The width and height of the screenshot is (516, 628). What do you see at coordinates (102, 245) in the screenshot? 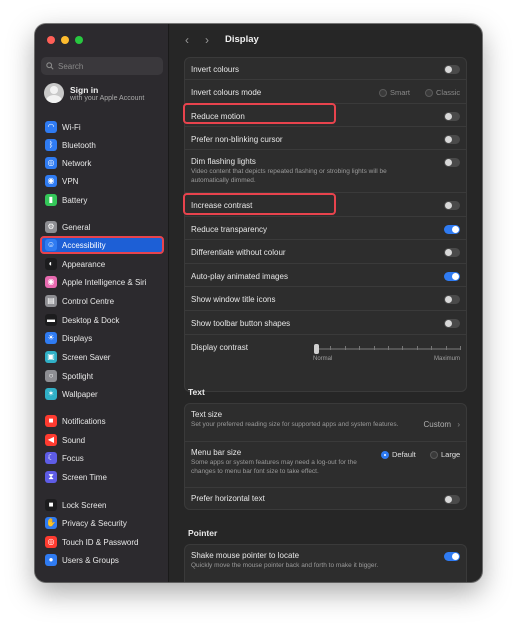
I see `highlight-accessibility` at bounding box center [102, 245].